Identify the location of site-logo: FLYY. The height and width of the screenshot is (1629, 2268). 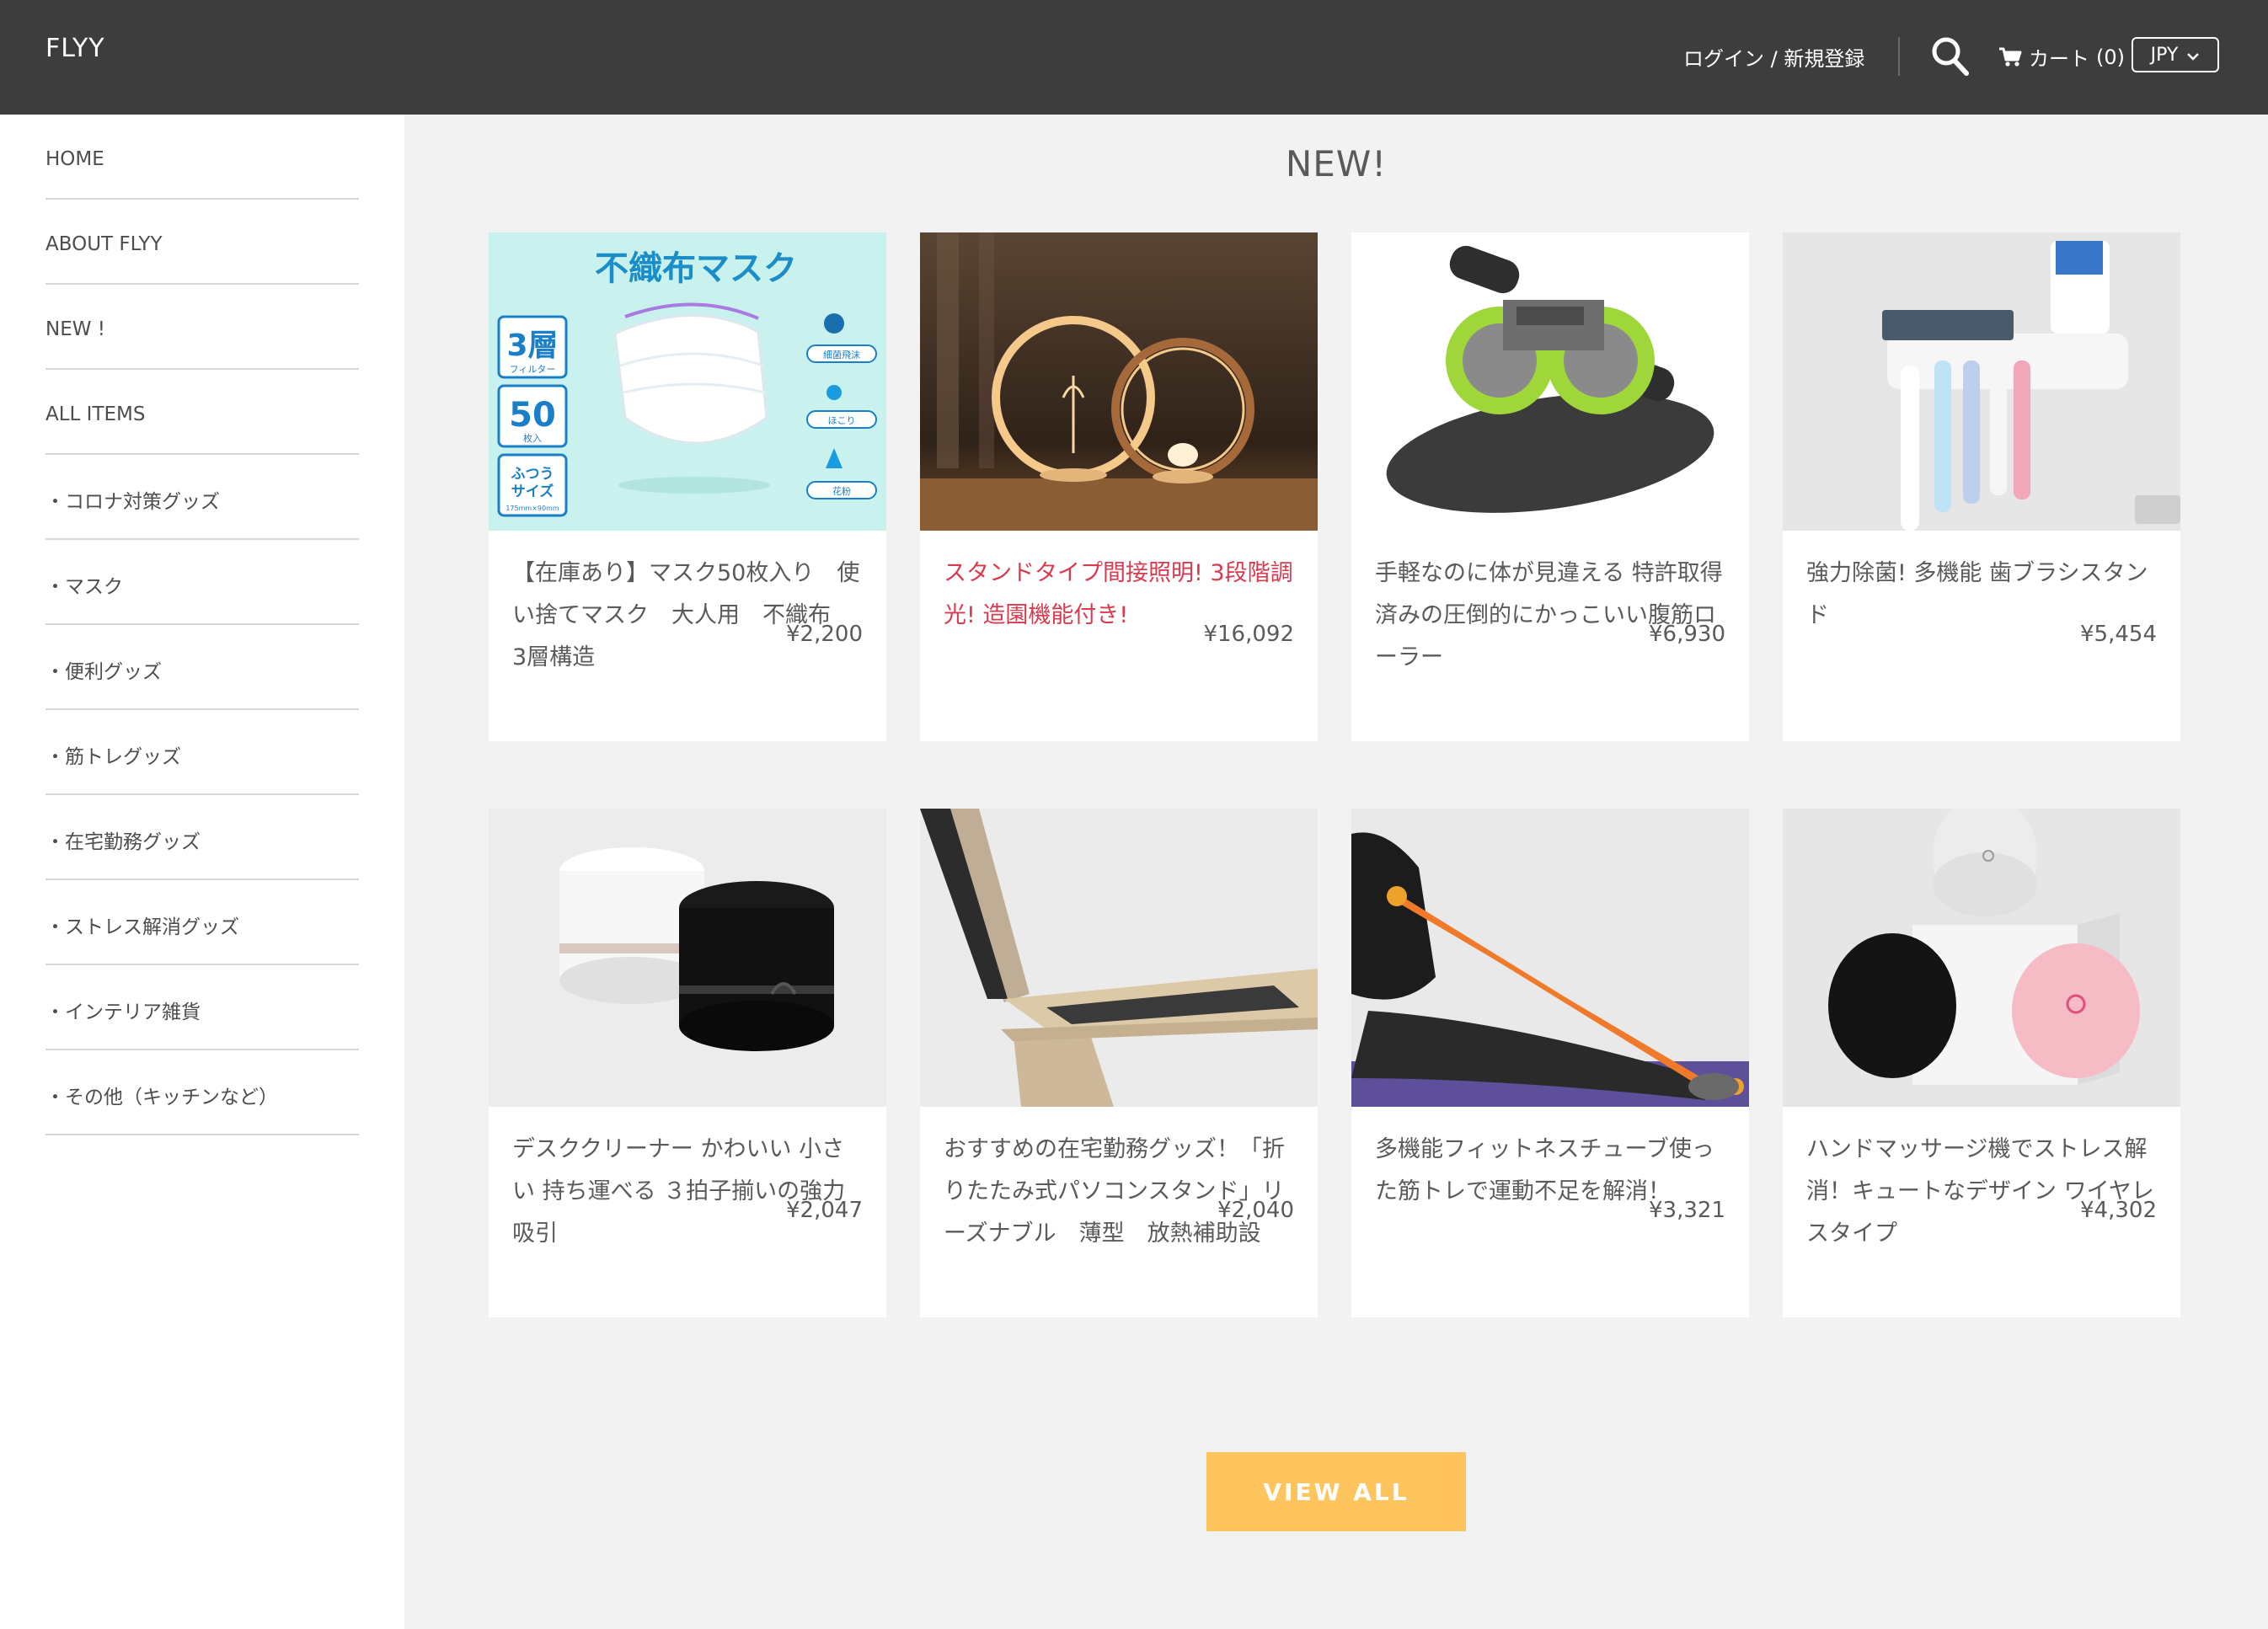
(75, 48).